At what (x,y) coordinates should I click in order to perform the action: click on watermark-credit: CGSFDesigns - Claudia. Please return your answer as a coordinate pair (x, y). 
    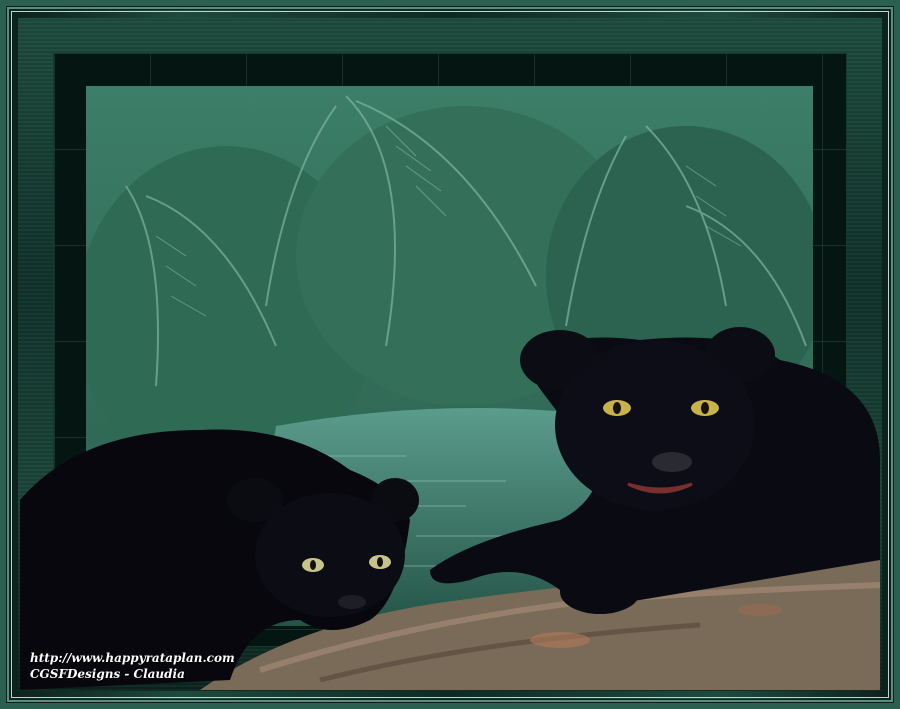
    Looking at the image, I should click on (107, 674).